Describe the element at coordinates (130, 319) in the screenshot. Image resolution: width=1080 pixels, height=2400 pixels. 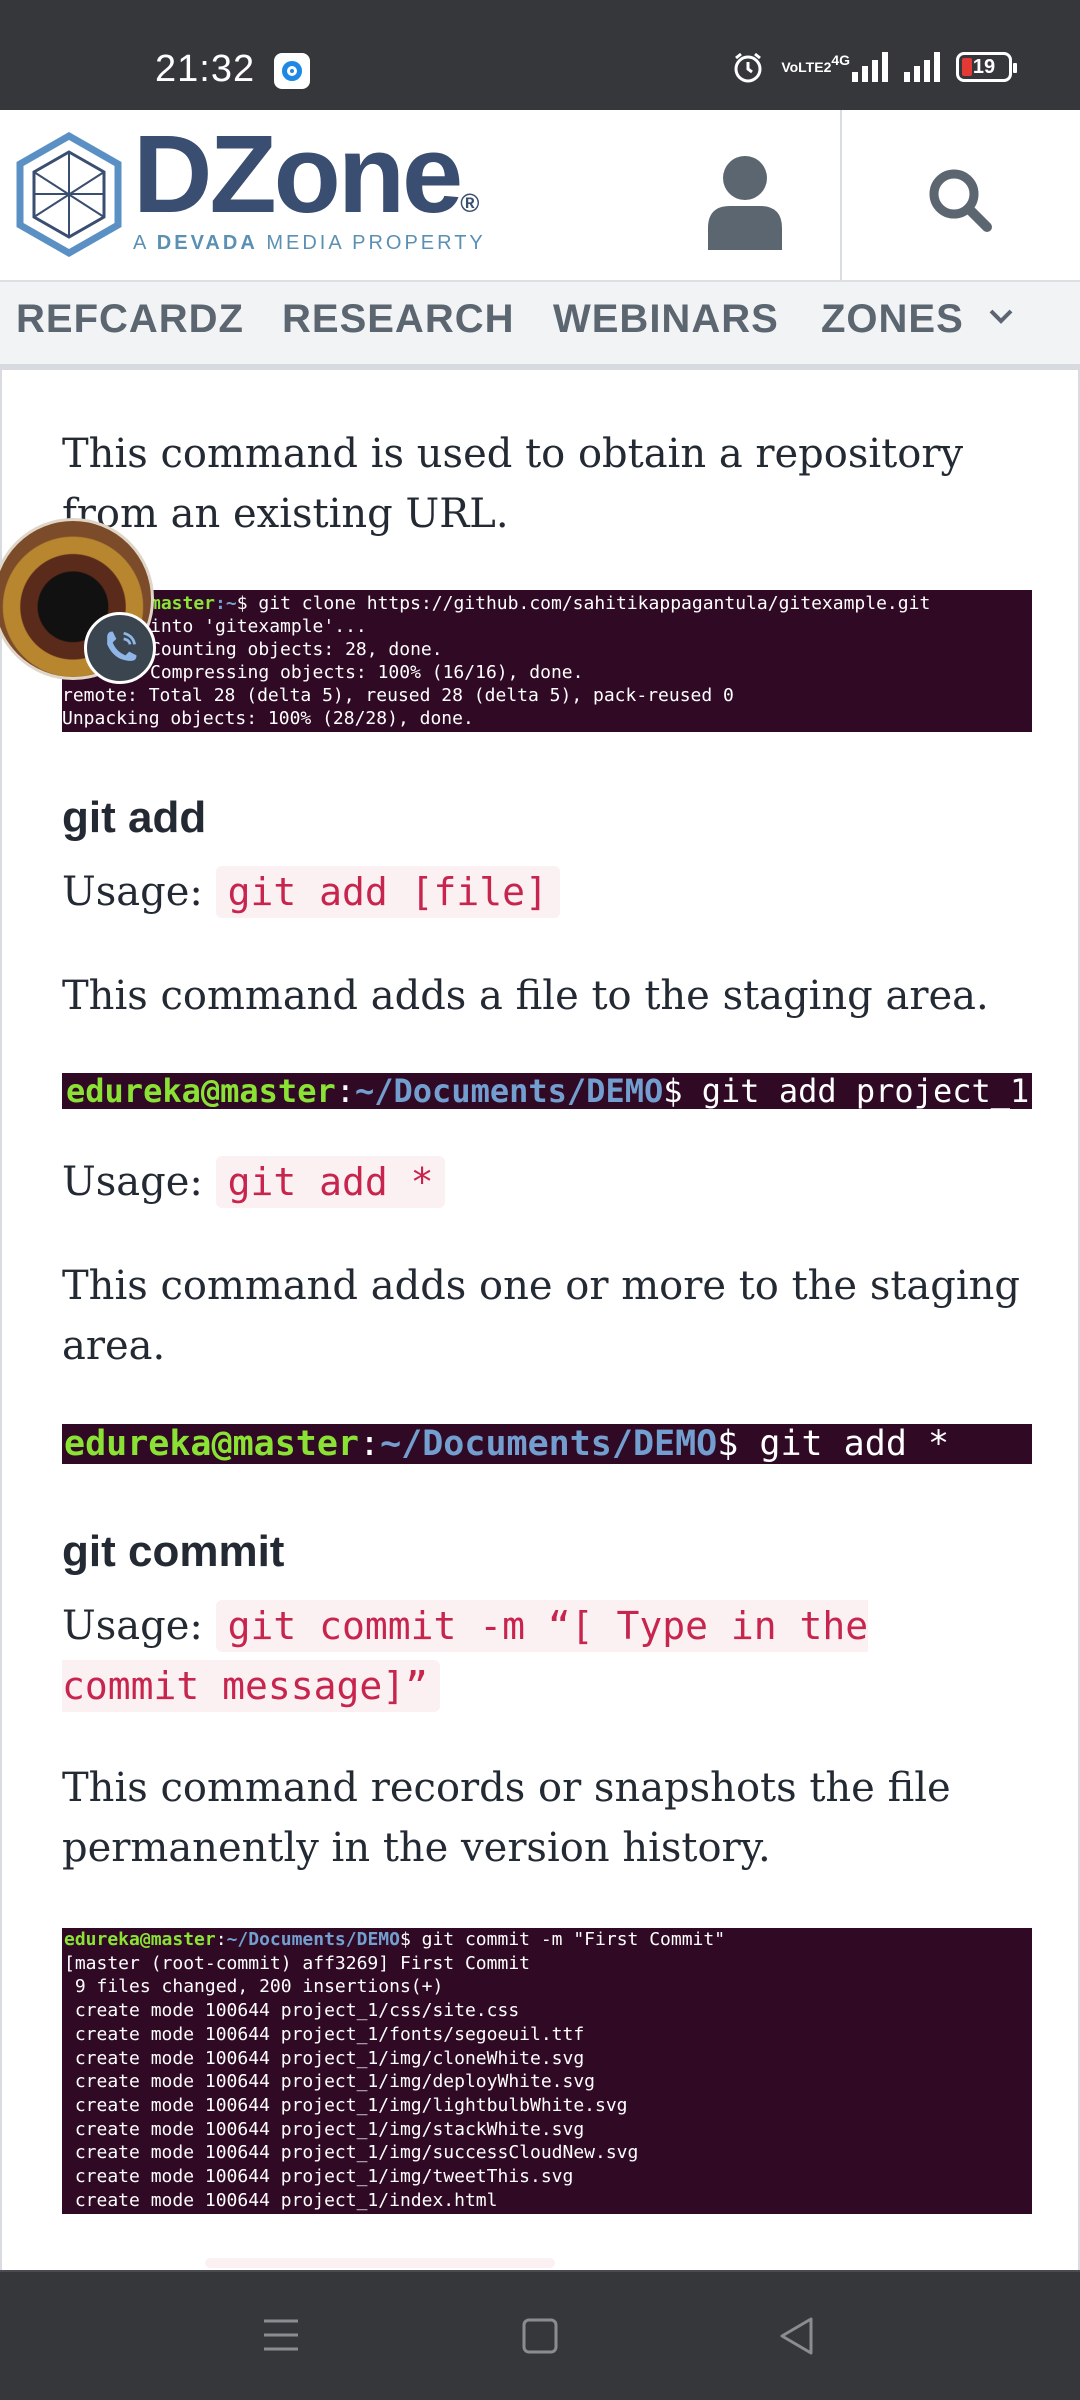
I see `nav-item-refcardz: REFCARDZ` at that location.